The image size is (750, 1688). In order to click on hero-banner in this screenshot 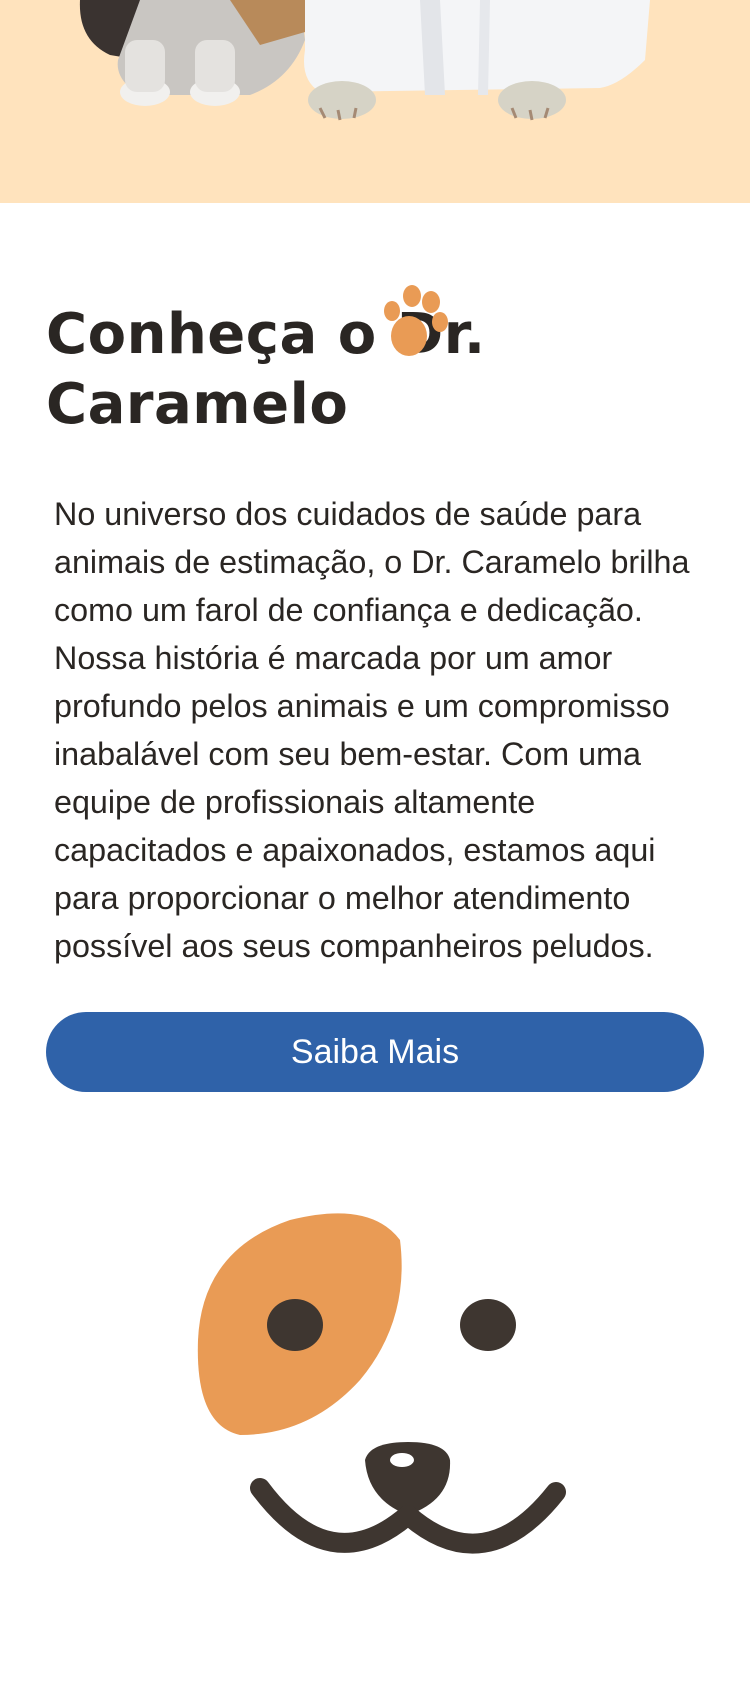, I will do `click(375, 101)`.